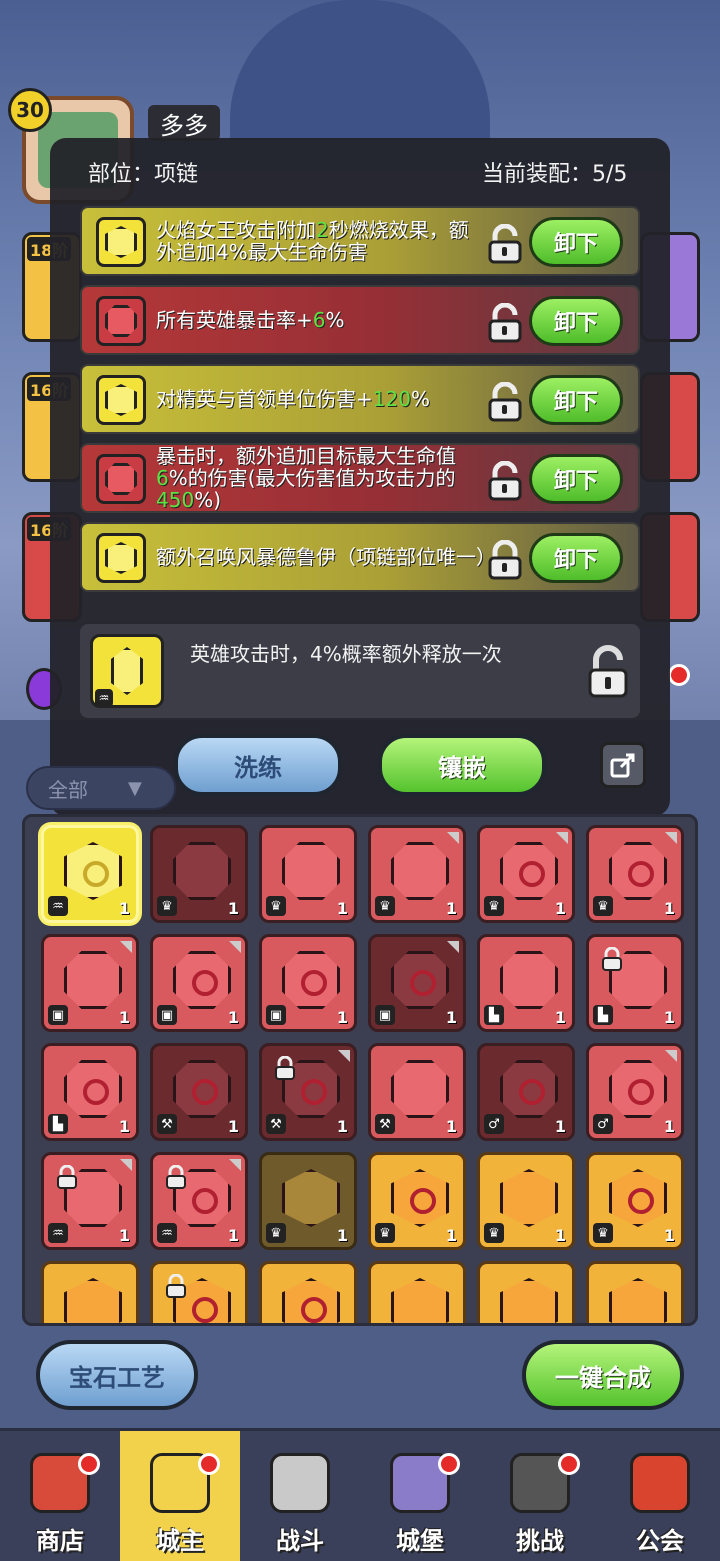  I want to click on nav-item: 城堡, so click(420, 1496).